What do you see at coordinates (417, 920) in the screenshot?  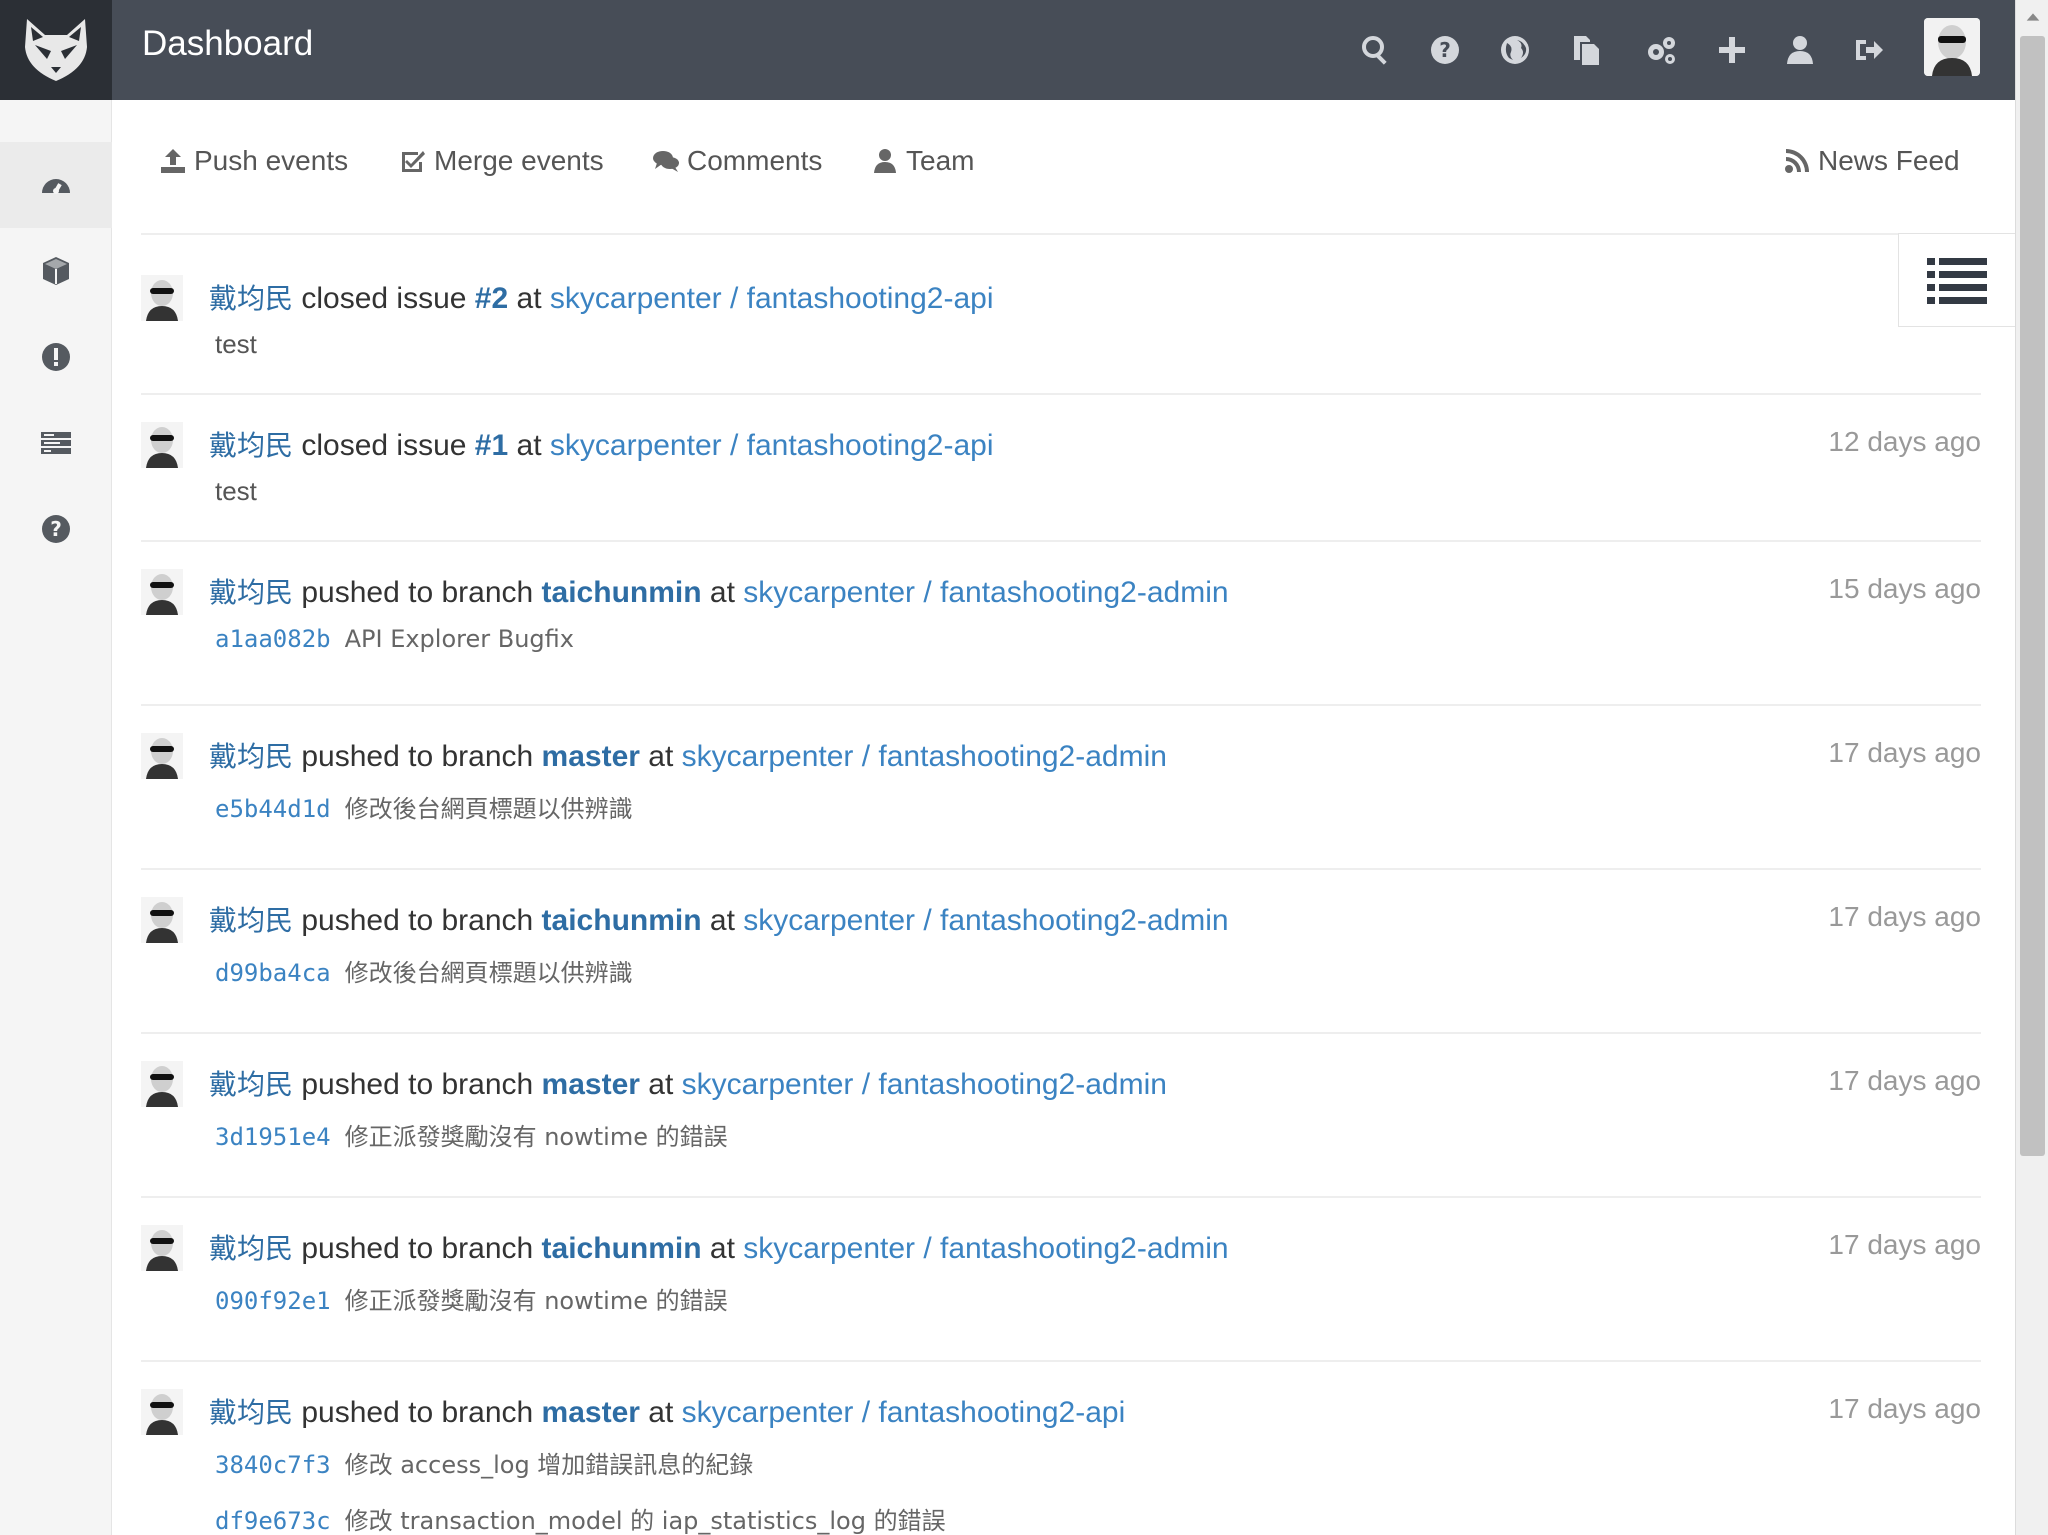 I see `event-action: pushed to branch` at bounding box center [417, 920].